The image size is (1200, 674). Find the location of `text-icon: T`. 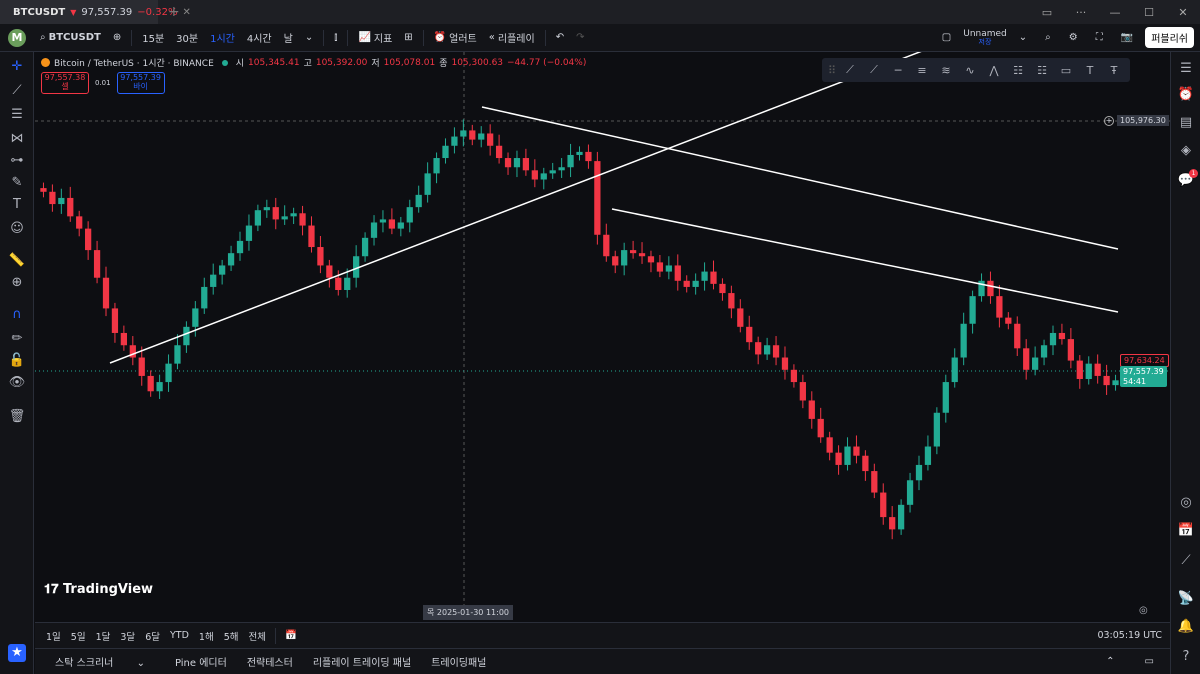

text-icon: T is located at coordinates (17, 205).